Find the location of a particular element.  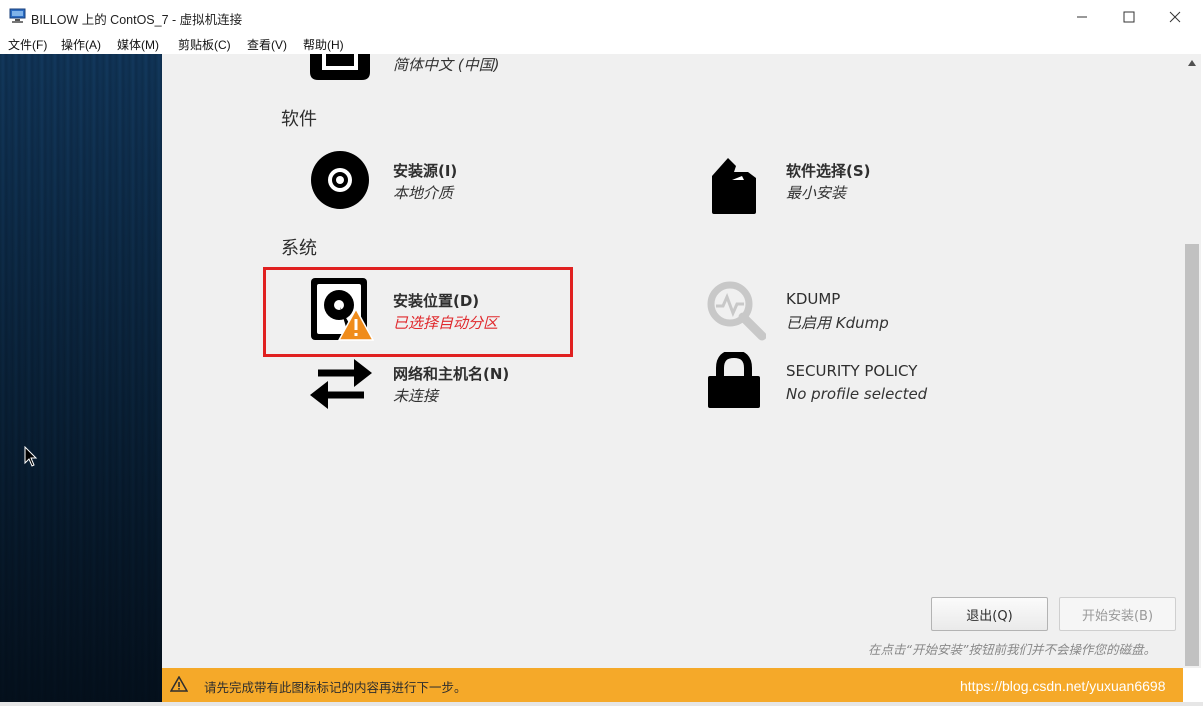

close-button is located at coordinates (1175, 17).